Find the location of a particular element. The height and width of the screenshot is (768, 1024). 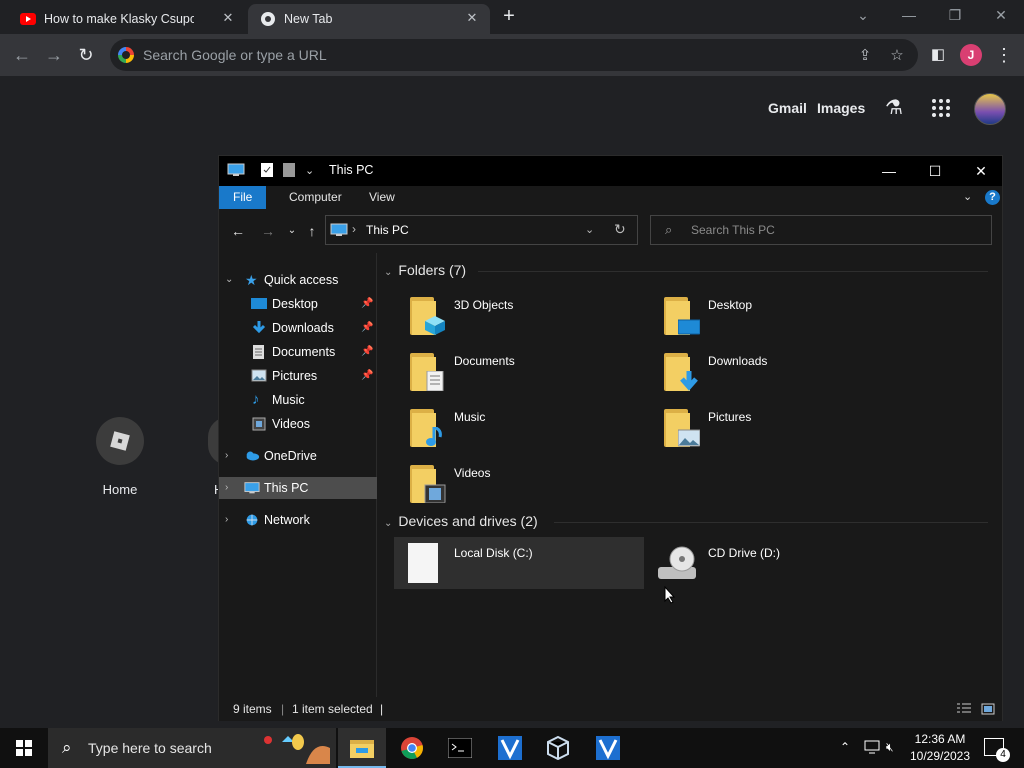

expand-ribbon-icon: ⌄ is located at coordinates (967, 196).